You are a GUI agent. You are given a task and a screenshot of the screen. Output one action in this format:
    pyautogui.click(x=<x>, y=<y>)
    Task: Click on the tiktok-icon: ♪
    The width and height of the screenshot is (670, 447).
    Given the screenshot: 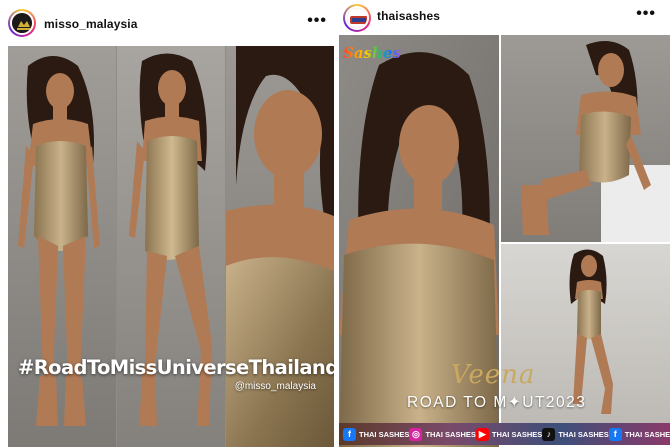 What is the action you would take?
    pyautogui.click(x=549, y=434)
    